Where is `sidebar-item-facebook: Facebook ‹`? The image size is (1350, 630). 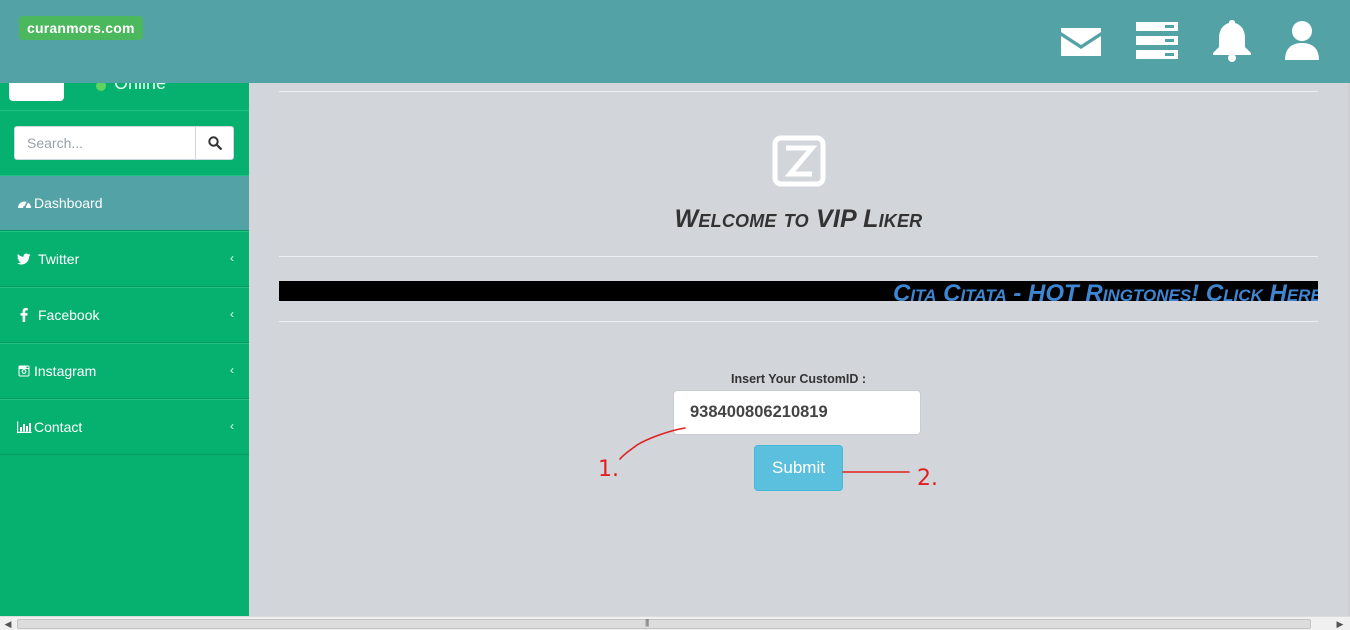
sidebar-item-facebook: Facebook ‹ is located at coordinates (124, 315).